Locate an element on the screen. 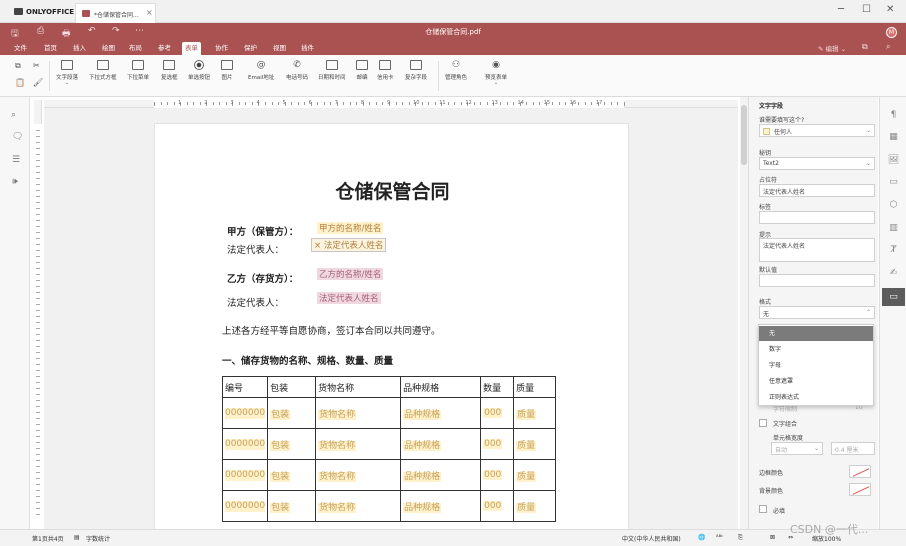  format-select: 无 ⌃ is located at coordinates (817, 312).